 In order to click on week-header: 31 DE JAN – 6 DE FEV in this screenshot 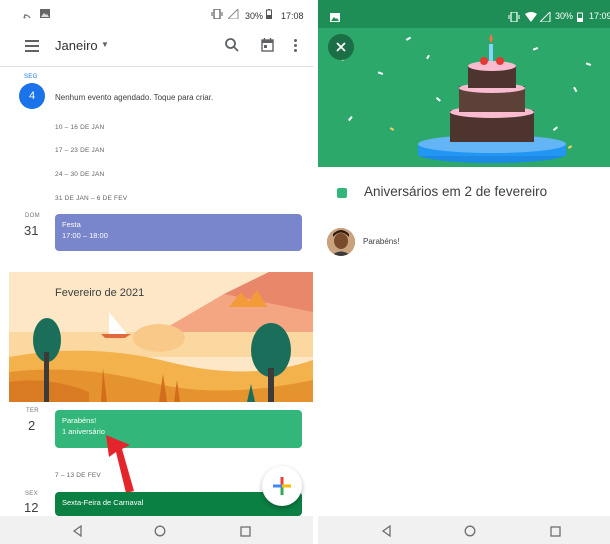, I will do `click(91, 198)`.